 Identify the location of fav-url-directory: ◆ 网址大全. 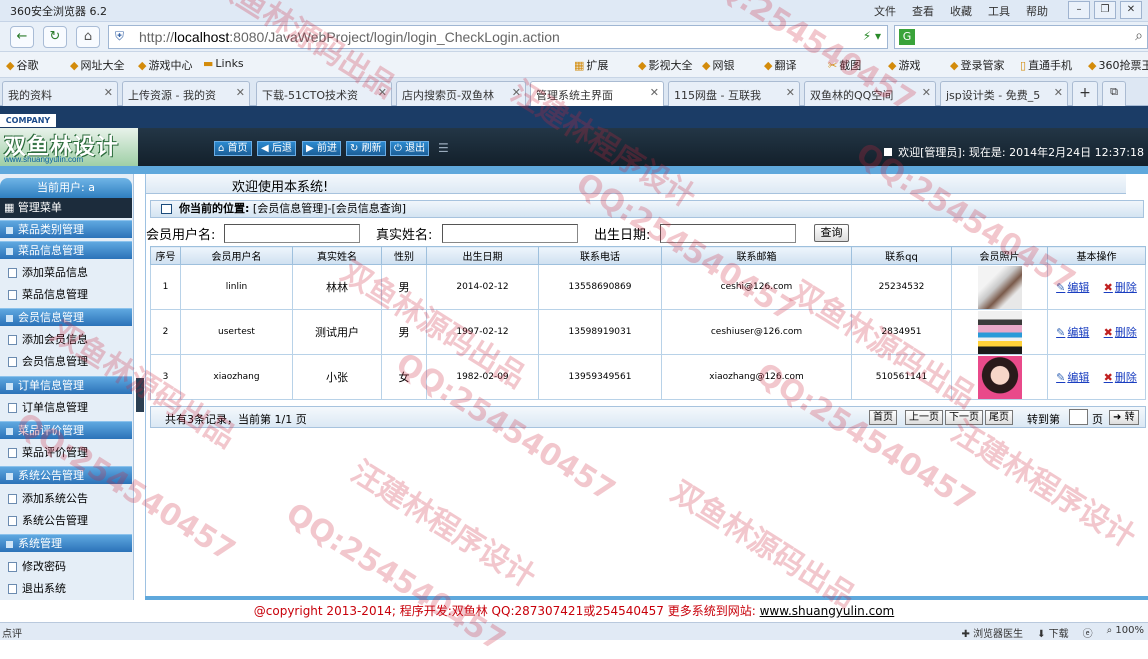
(97, 65).